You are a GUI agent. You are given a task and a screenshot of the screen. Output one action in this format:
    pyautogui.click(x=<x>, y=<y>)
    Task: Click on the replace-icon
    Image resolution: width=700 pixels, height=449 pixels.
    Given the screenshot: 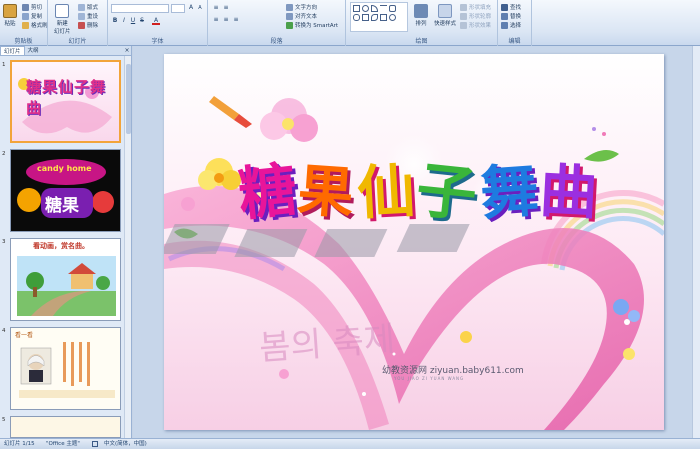 What is the action you would take?
    pyautogui.click(x=504, y=16)
    